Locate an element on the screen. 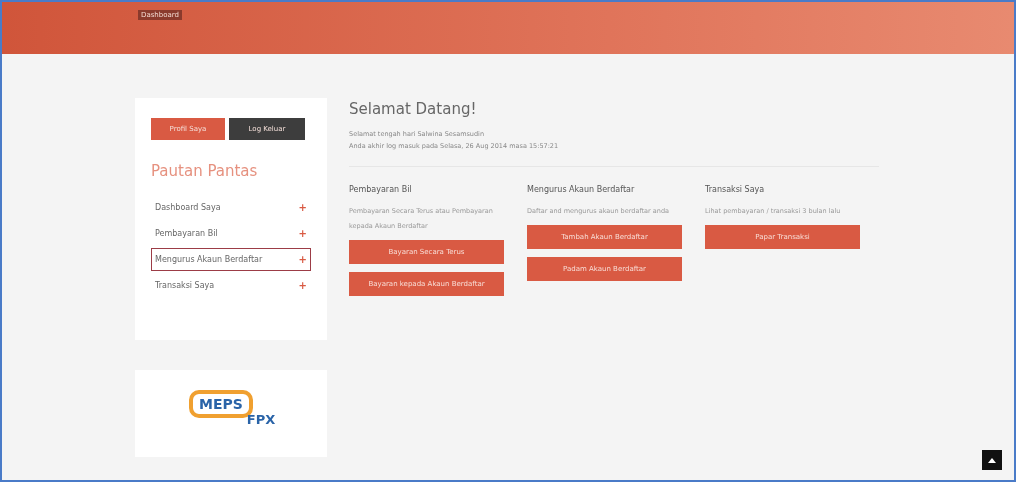 The height and width of the screenshot is (482, 1016). sidebar-item: Dashboard Saya + is located at coordinates (231, 207).